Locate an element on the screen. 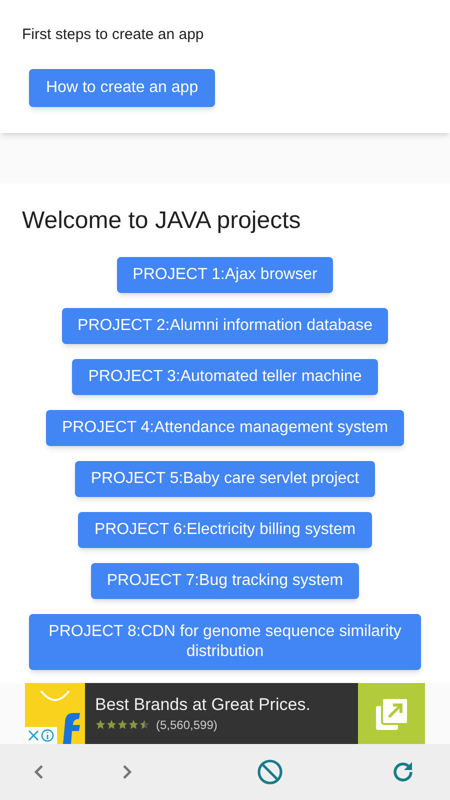 The image size is (450, 800). ad-choices is located at coordinates (41, 735).